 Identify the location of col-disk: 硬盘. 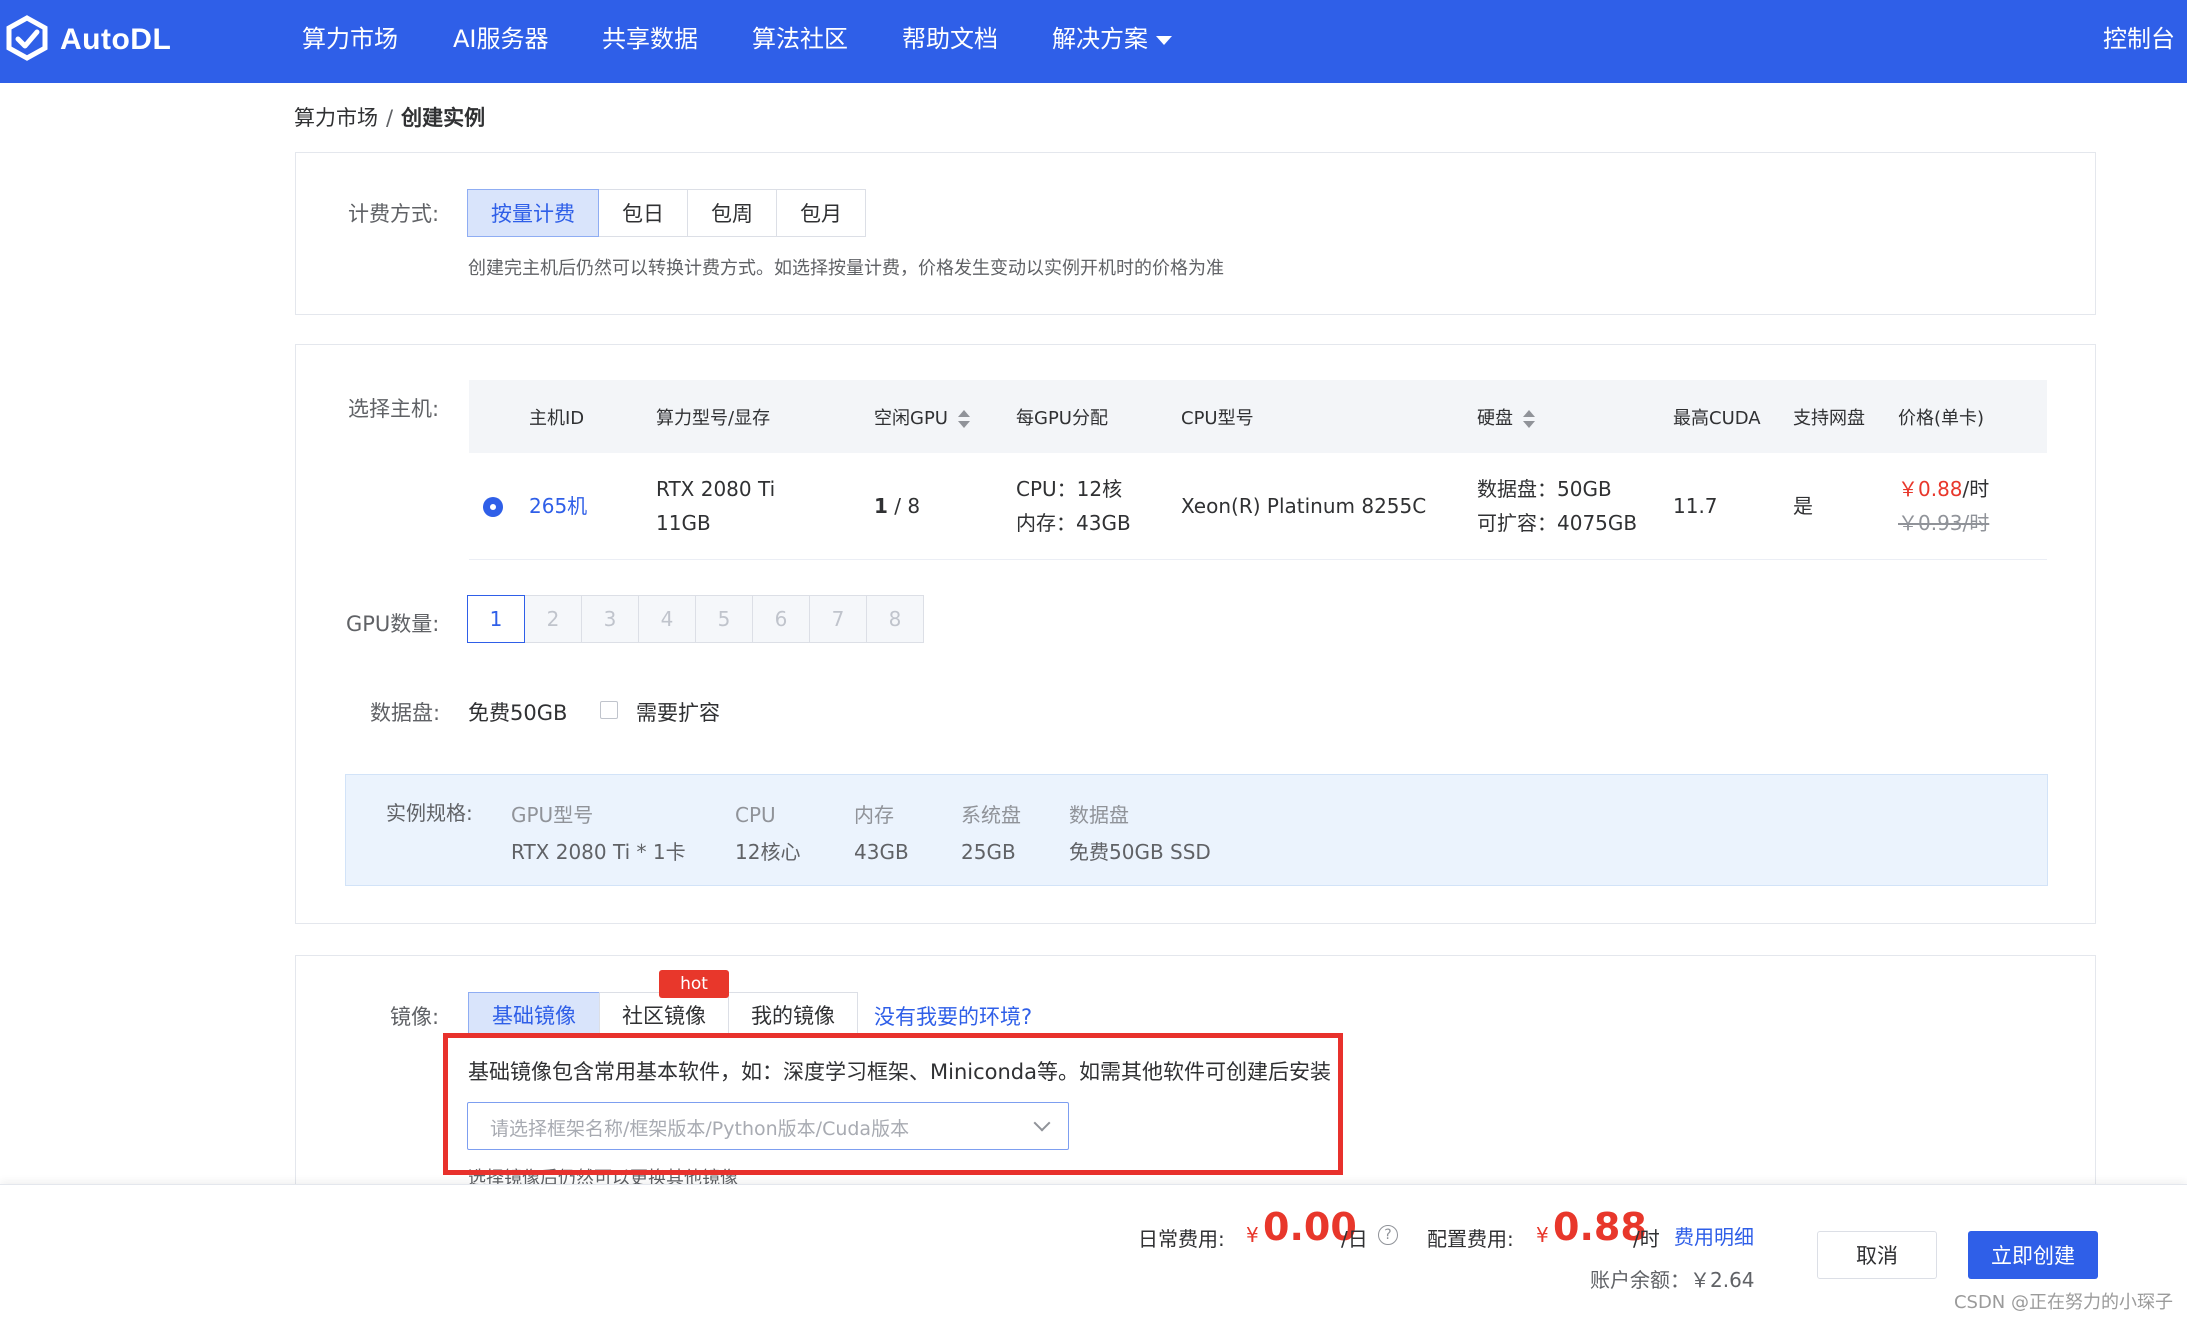
(1506, 417).